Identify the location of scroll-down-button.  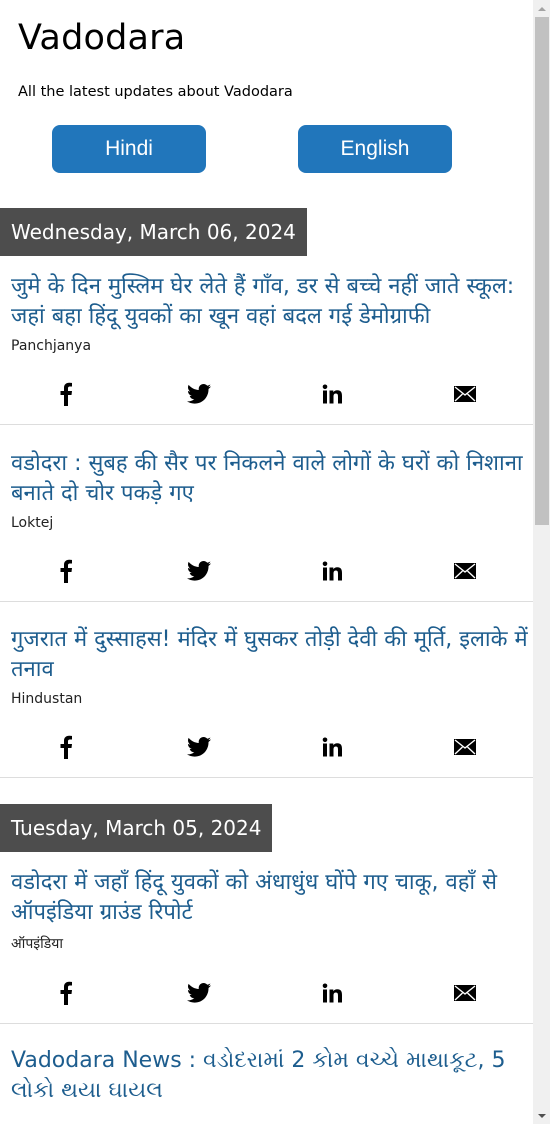
(541, 1115).